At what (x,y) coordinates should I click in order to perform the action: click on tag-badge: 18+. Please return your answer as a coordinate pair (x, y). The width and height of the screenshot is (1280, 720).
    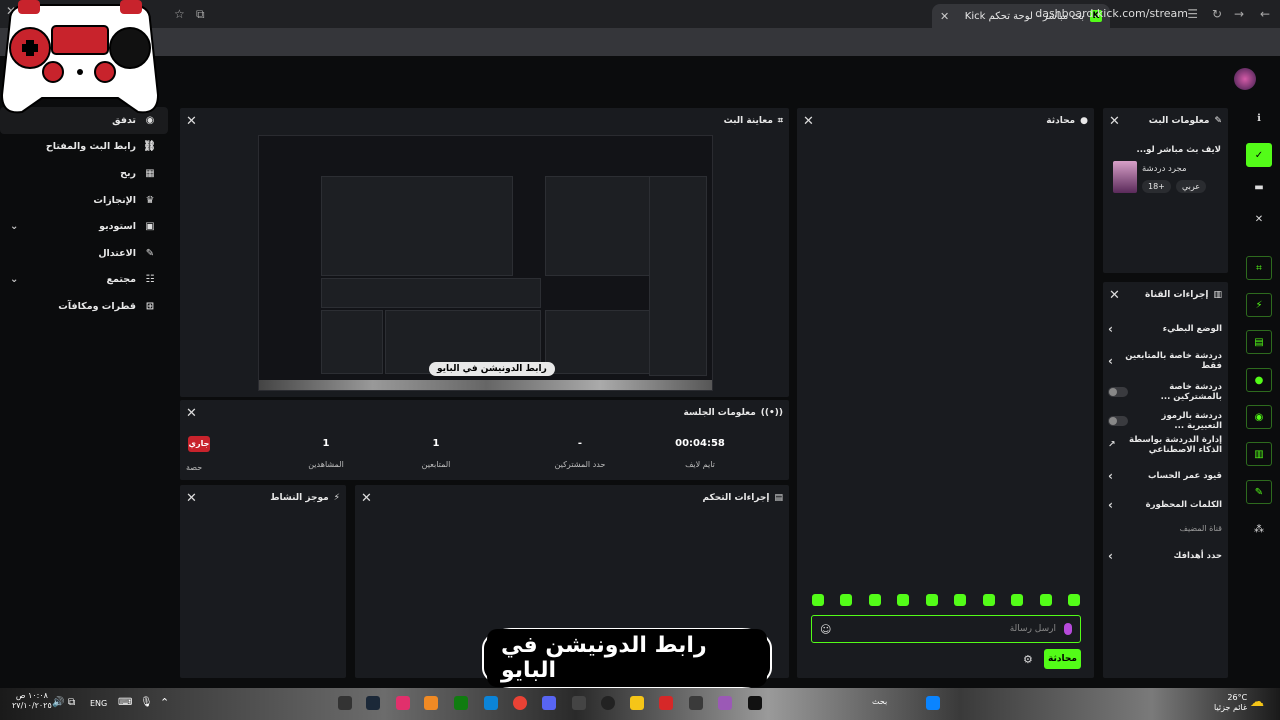
    Looking at the image, I should click on (1156, 186).